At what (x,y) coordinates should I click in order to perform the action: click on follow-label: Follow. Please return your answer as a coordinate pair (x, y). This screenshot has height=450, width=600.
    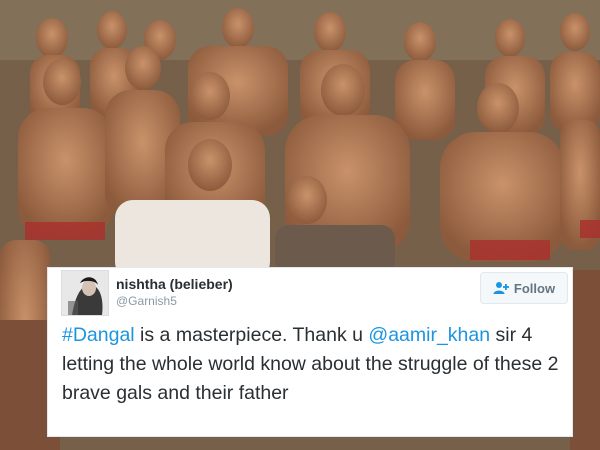
    Looking at the image, I should click on (534, 288).